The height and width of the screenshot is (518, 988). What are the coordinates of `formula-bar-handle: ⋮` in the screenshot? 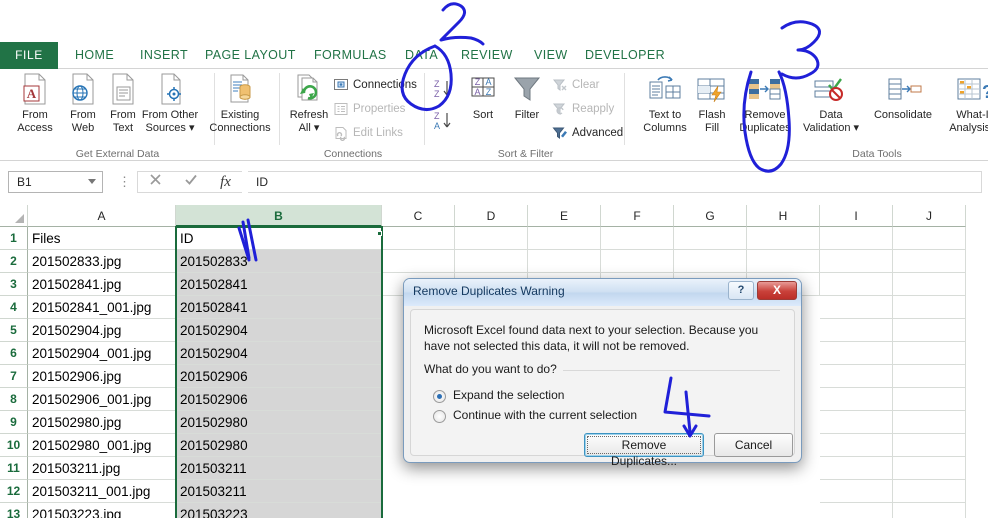 It's located at (125, 182).